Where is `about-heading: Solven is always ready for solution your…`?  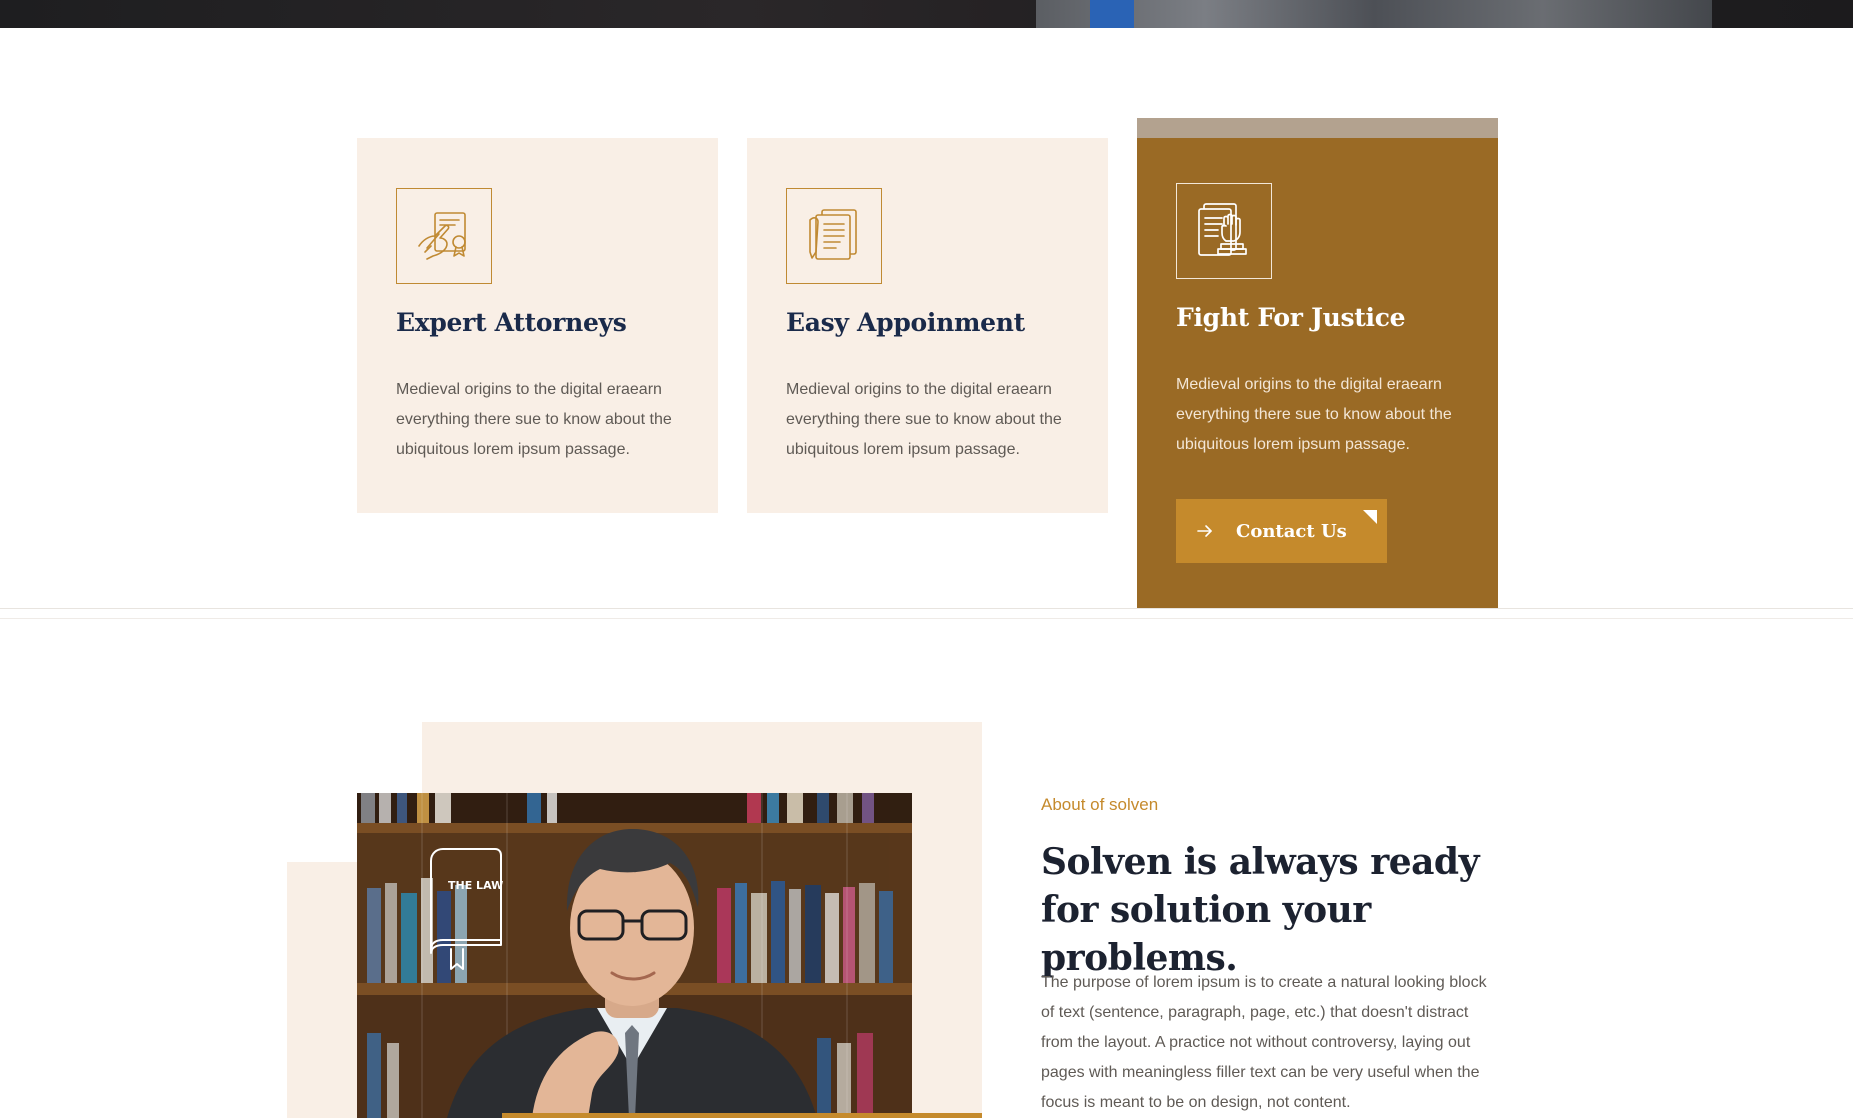
about-heading: Solven is always ready for solution your… is located at coordinates (1260, 910).